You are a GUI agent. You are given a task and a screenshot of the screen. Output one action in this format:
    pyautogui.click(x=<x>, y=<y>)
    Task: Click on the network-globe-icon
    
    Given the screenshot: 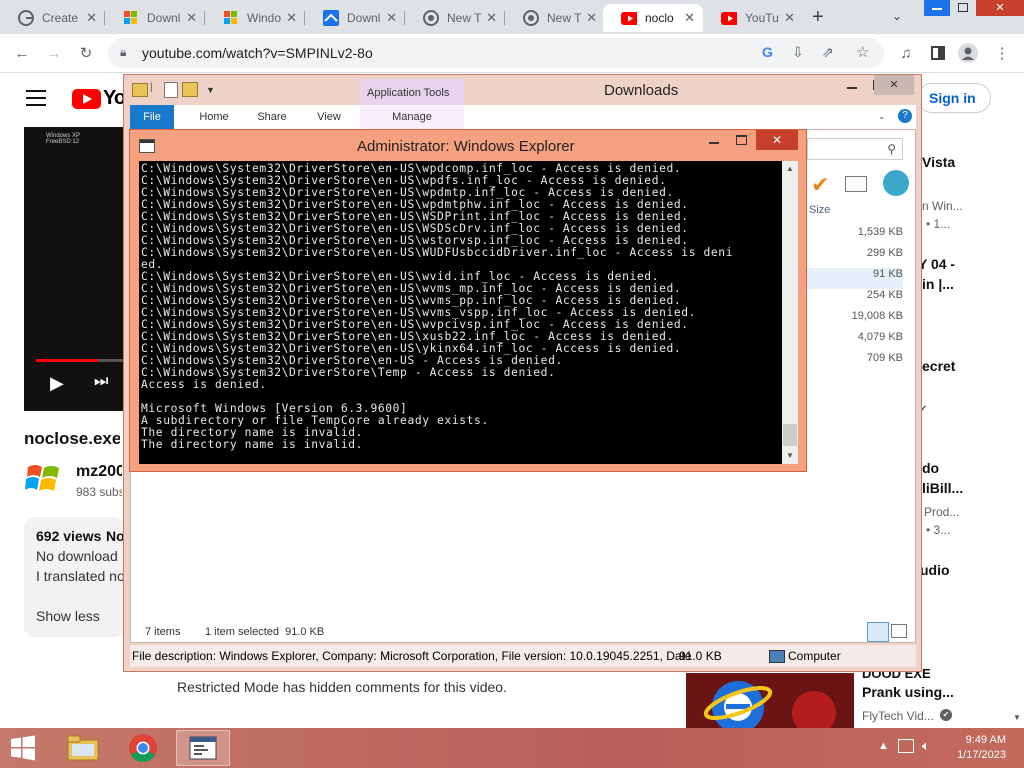 What is the action you would take?
    pyautogui.click(x=896, y=183)
    